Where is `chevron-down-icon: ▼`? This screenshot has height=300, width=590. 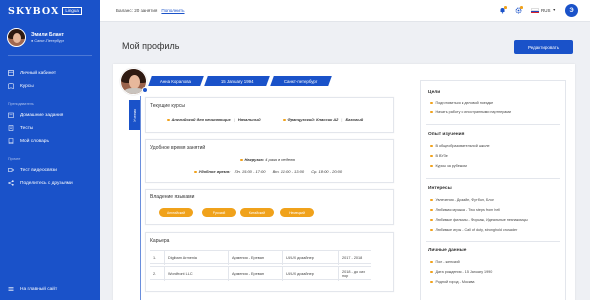
chevron-down-icon: ▼ is located at coordinates (554, 10).